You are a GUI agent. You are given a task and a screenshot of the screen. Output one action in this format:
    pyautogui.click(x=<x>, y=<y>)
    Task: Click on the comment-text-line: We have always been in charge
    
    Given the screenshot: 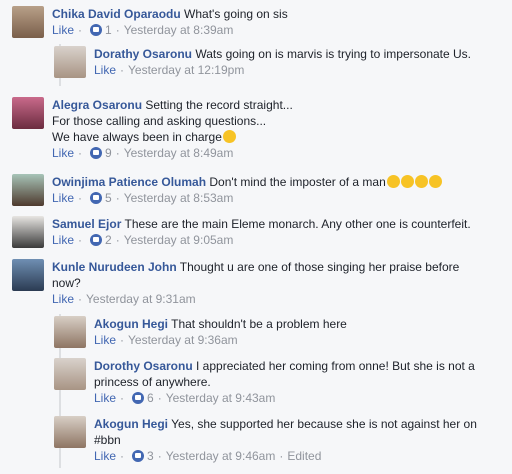 What is the action you would take?
    pyautogui.click(x=137, y=137)
    